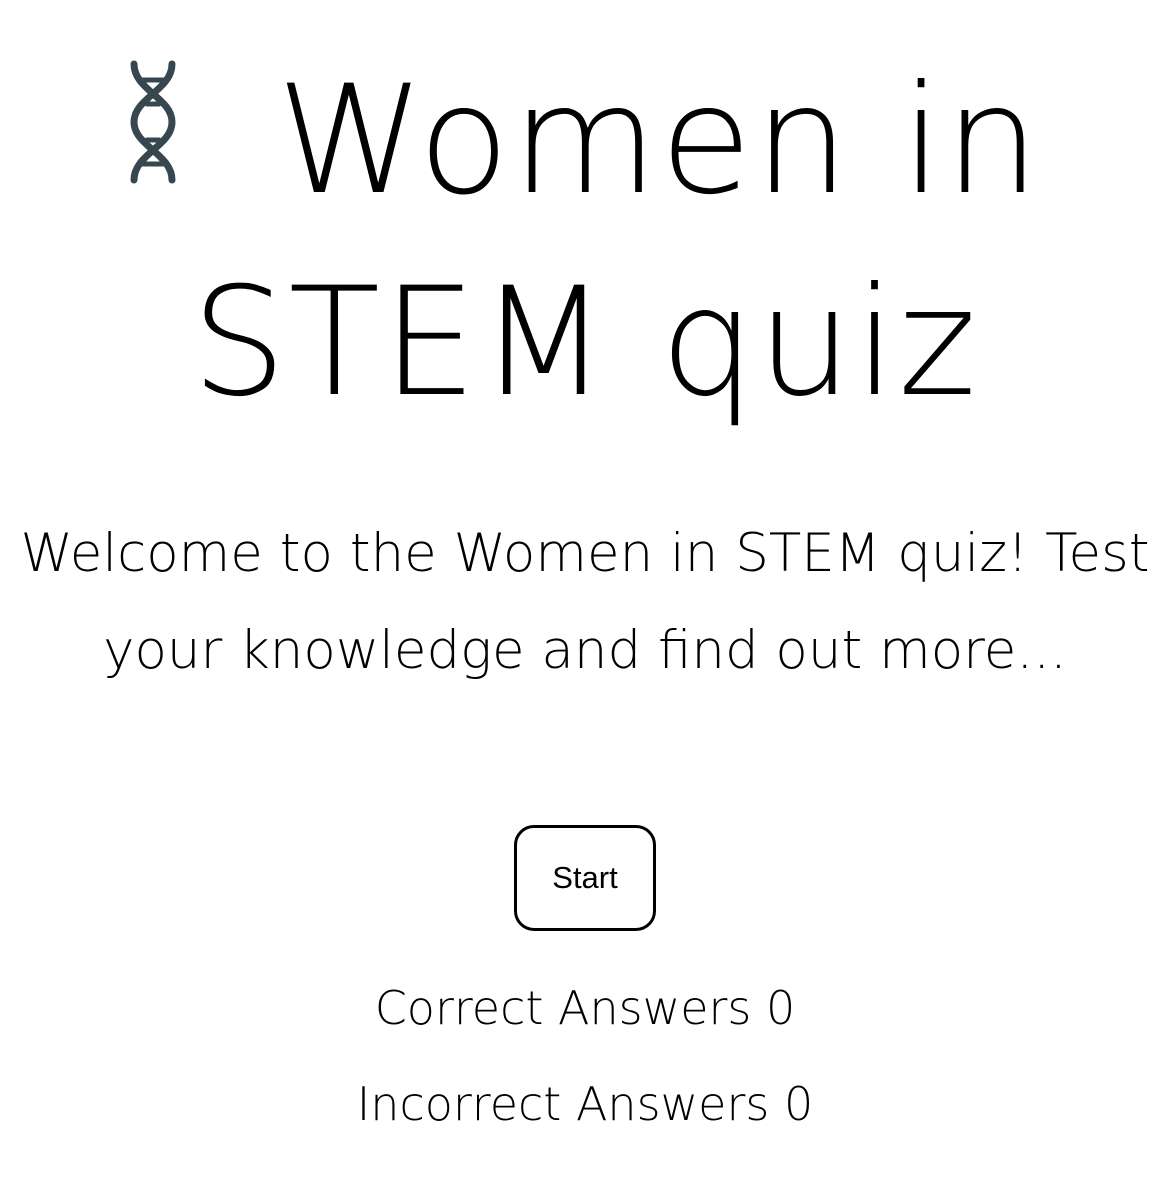 This screenshot has width=1170, height=1191. I want to click on incorrect-answers-count: 0, so click(798, 1104).